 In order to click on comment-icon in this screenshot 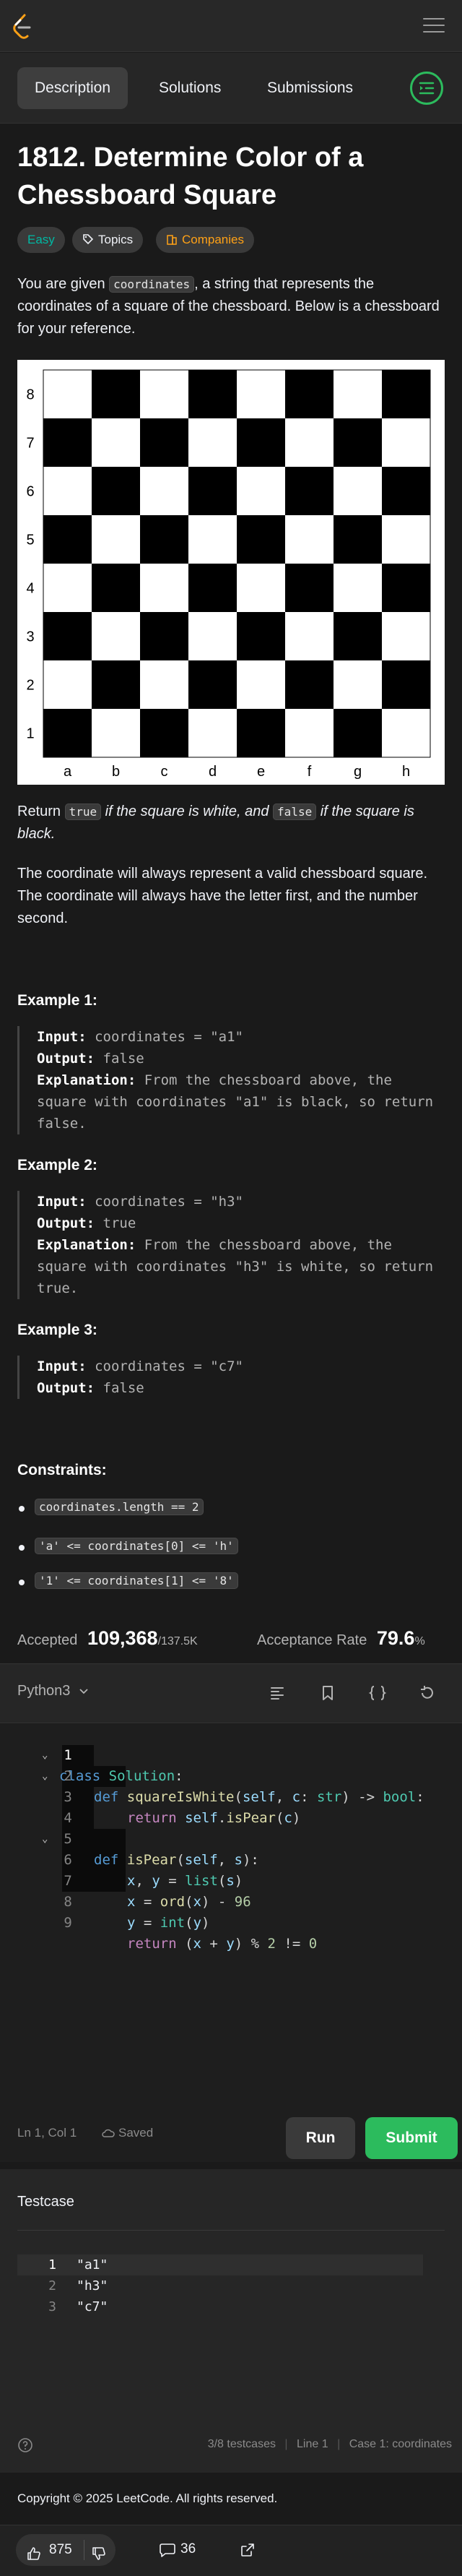, I will do `click(167, 2552)`.